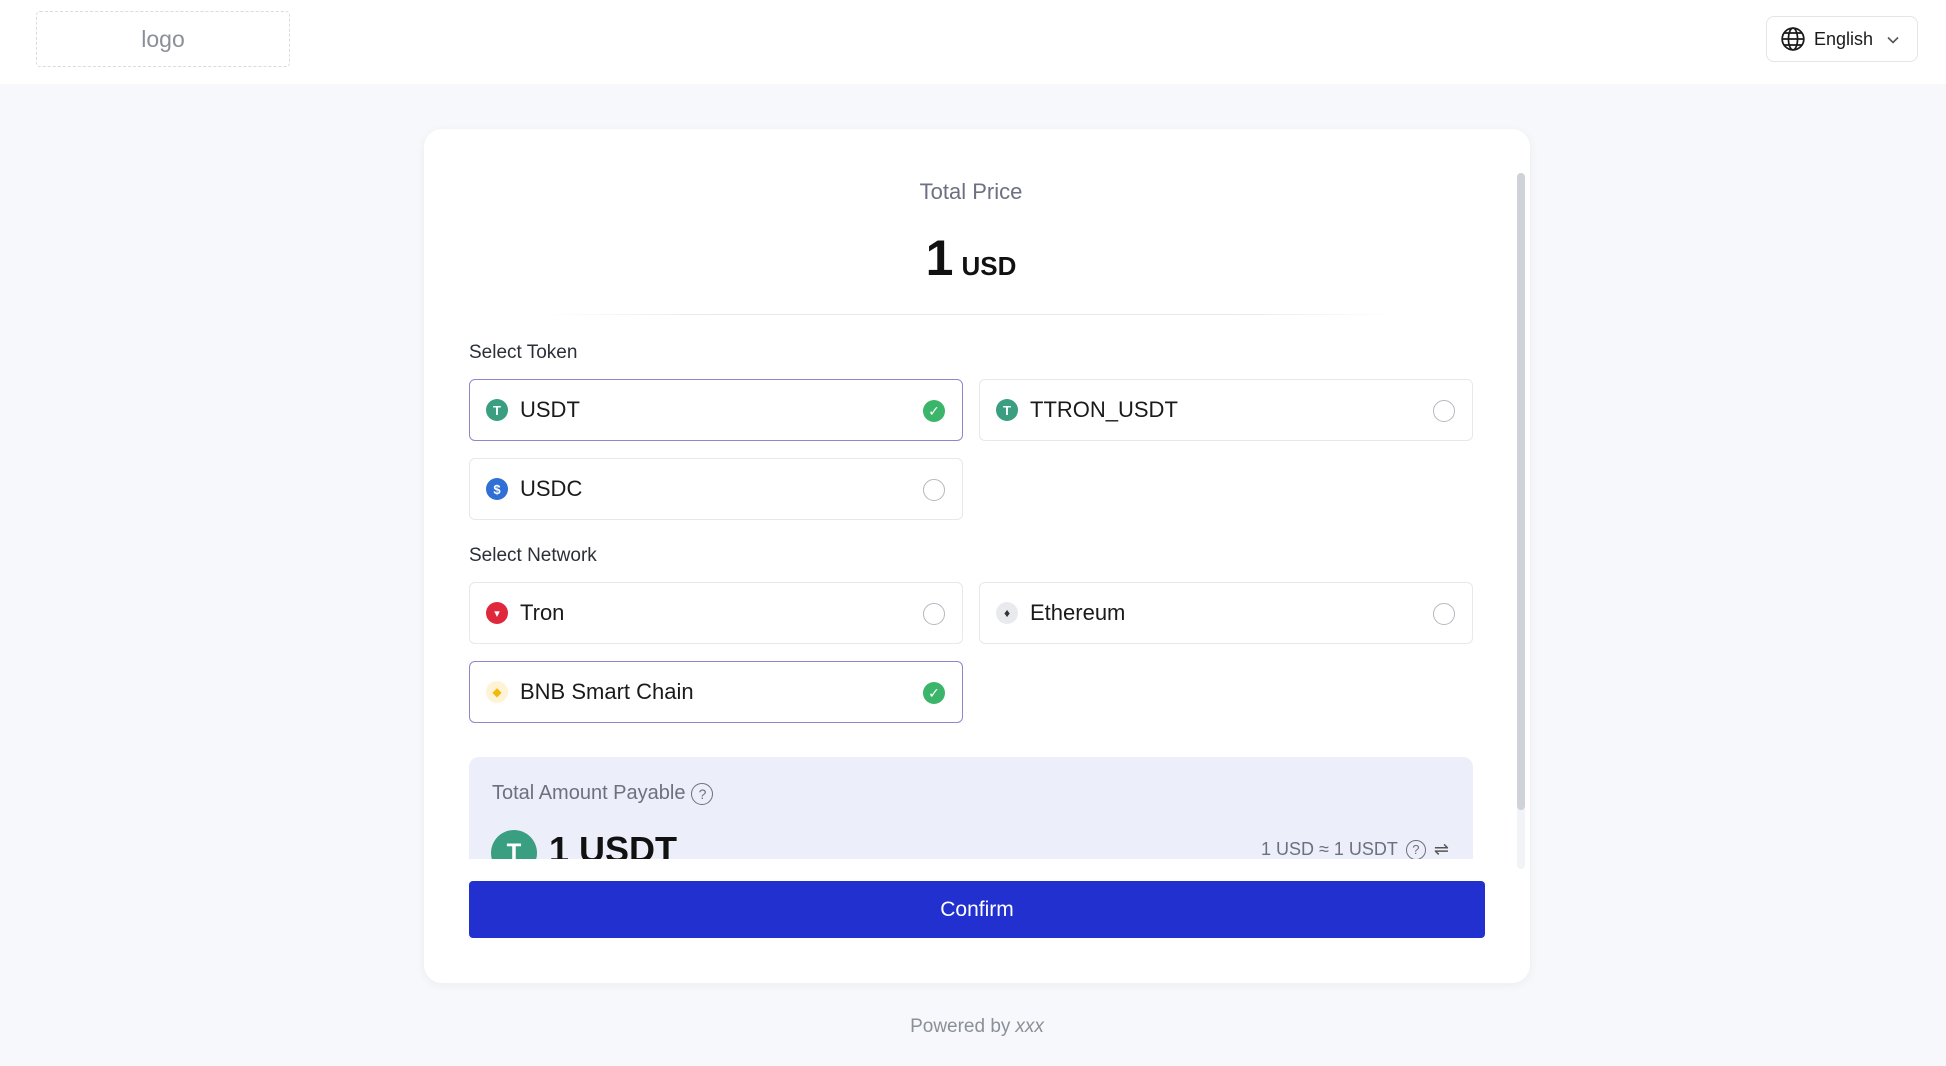 This screenshot has width=1946, height=1066. I want to click on total-payable-label: Total Amount Payable ?, so click(603, 793).